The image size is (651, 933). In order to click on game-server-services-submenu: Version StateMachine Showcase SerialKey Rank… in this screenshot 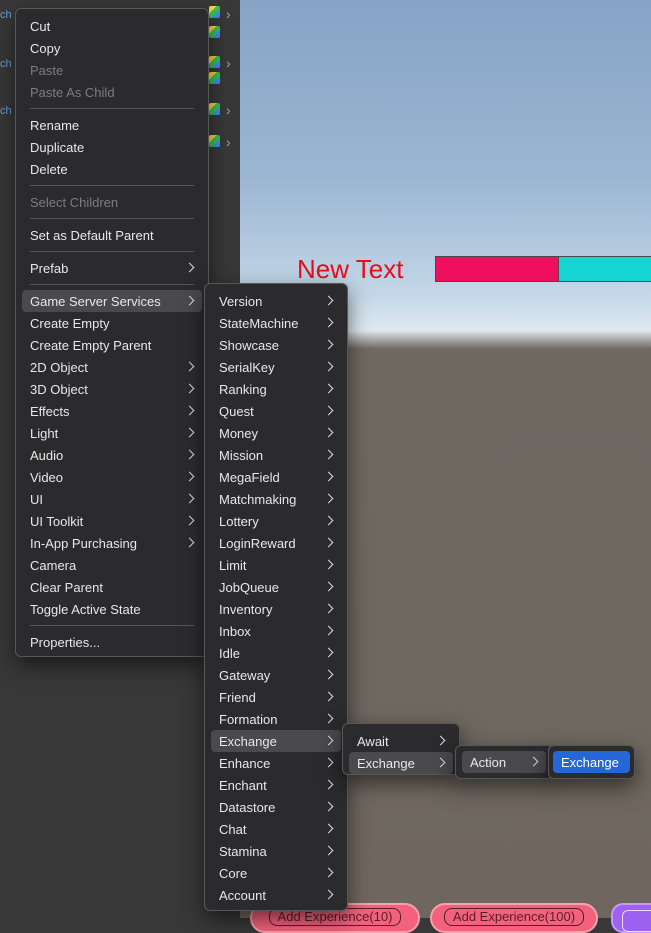, I will do `click(276, 597)`.